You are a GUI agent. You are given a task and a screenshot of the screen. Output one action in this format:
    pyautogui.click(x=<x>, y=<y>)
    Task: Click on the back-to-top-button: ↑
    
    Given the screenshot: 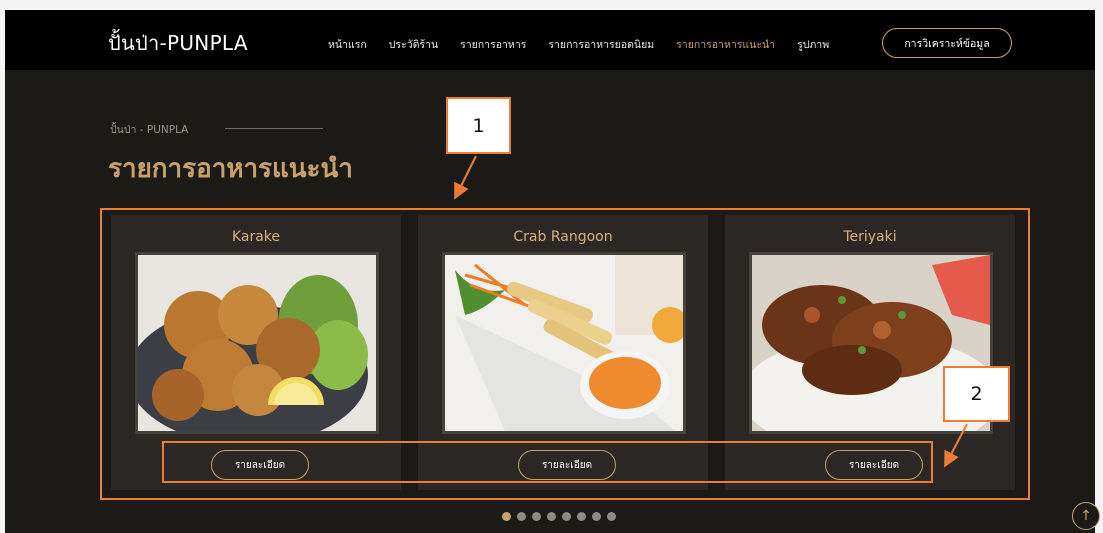 What is the action you would take?
    pyautogui.click(x=1086, y=516)
    